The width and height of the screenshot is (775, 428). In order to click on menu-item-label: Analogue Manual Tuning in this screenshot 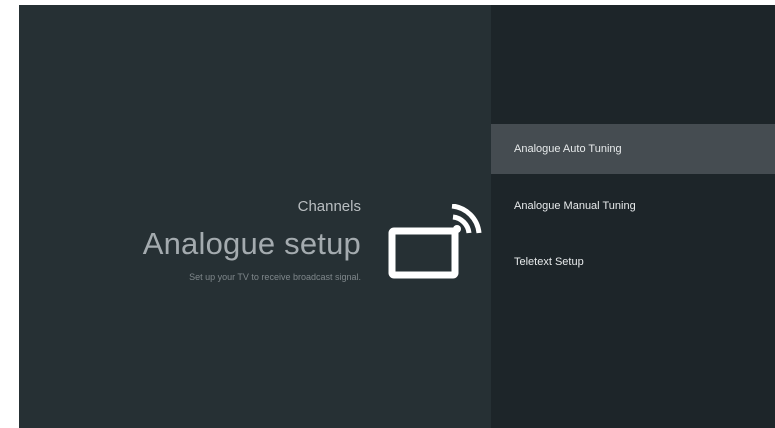, I will do `click(575, 206)`.